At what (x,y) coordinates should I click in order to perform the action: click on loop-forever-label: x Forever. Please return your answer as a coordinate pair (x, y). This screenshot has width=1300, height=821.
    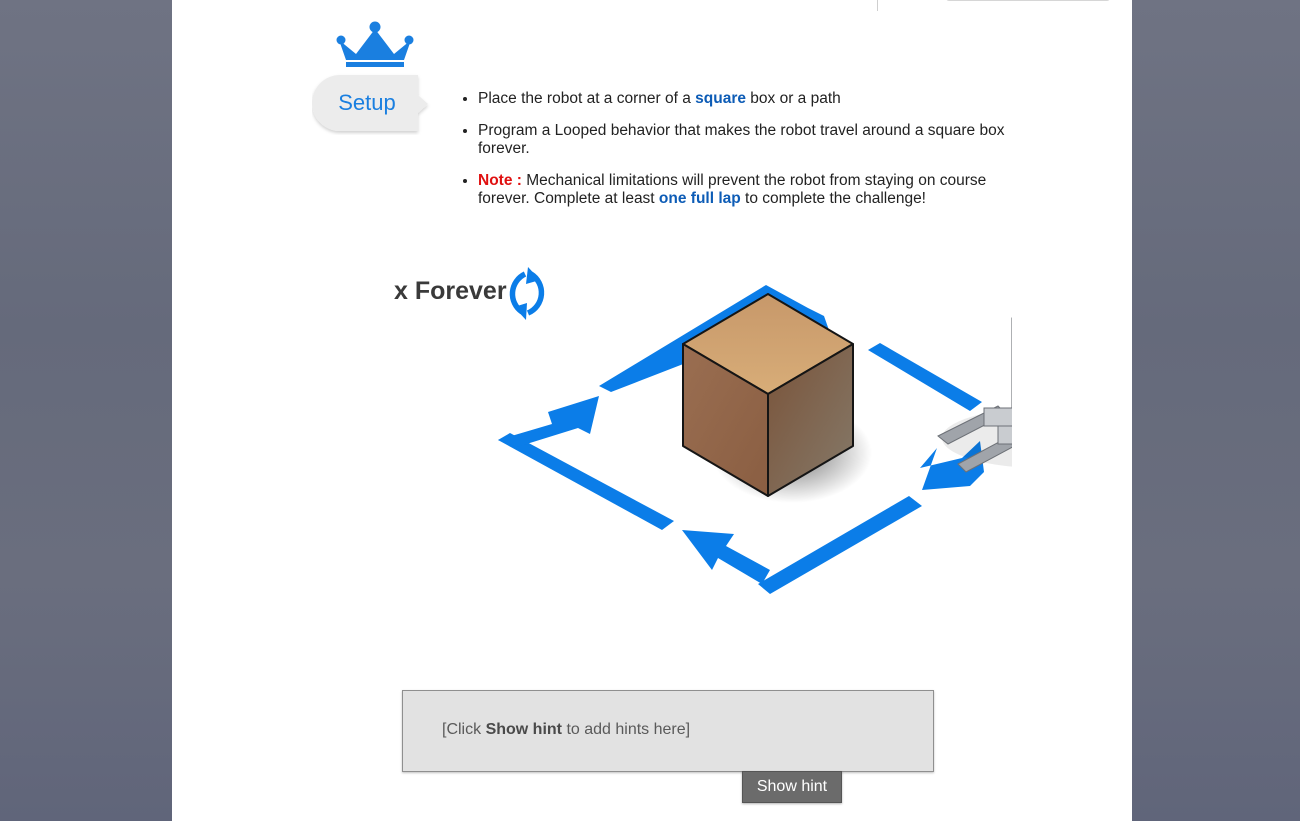
    Looking at the image, I should click on (450, 291).